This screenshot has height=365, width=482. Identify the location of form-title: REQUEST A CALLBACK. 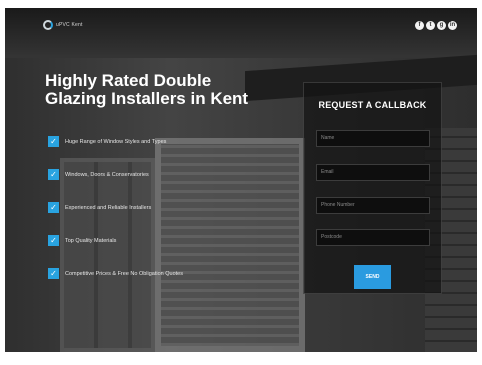
(372, 105).